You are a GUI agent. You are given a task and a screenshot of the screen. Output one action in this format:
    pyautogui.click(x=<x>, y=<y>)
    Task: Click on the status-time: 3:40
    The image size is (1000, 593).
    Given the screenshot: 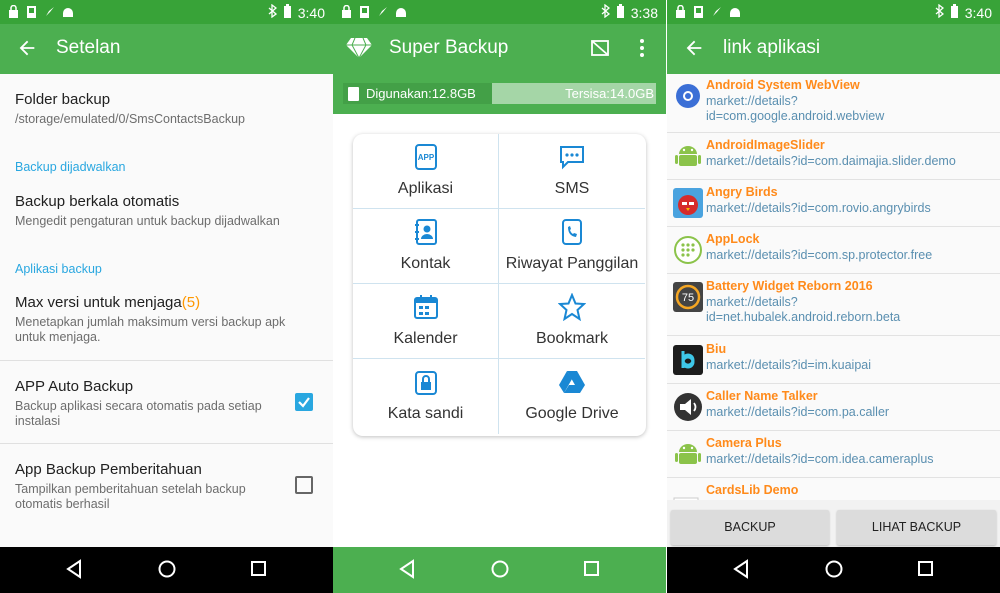 What is the action you would take?
    pyautogui.click(x=978, y=12)
    